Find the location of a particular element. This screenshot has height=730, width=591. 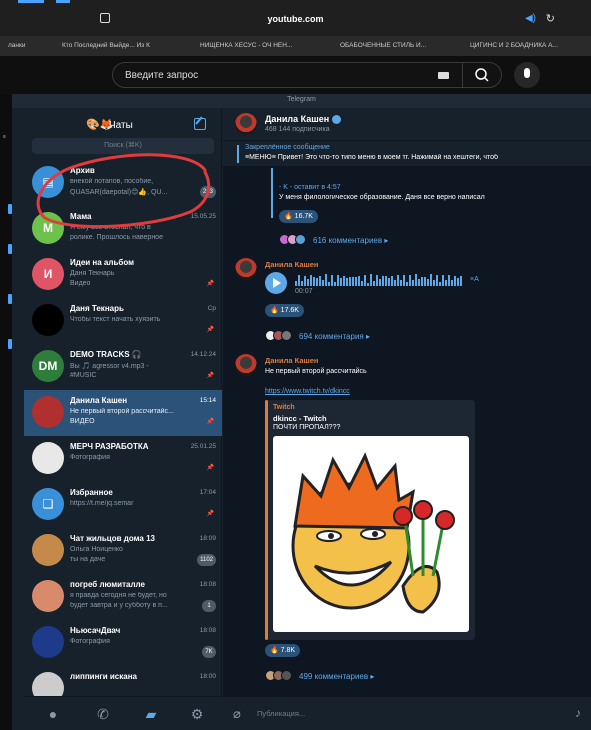

voice-waveform is located at coordinates (380, 280).